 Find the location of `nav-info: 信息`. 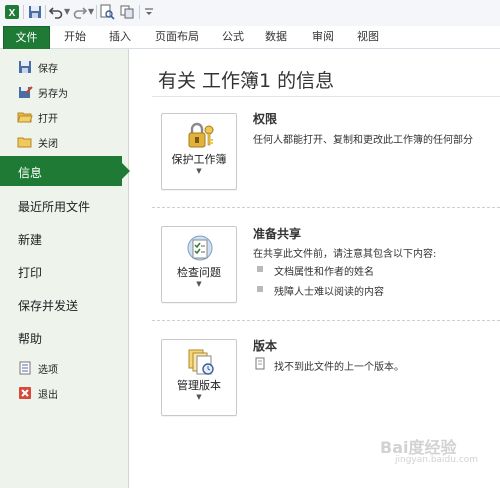

nav-info: 信息 is located at coordinates (65, 171).